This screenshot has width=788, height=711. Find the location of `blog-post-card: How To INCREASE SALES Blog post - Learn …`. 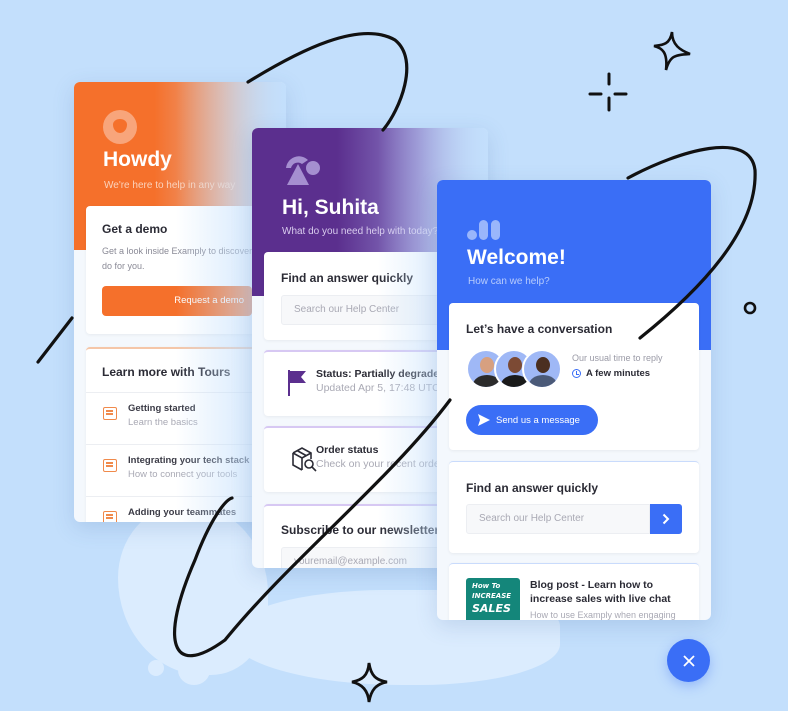

blog-post-card: How To INCREASE SALES Blog post - Learn … is located at coordinates (574, 591).